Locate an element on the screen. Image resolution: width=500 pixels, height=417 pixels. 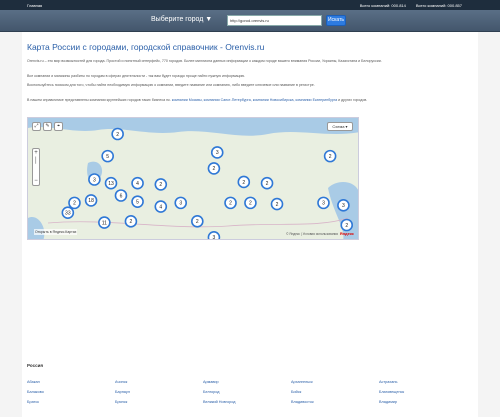
yandex-logo: Яндекс is located at coordinates (346, 233).